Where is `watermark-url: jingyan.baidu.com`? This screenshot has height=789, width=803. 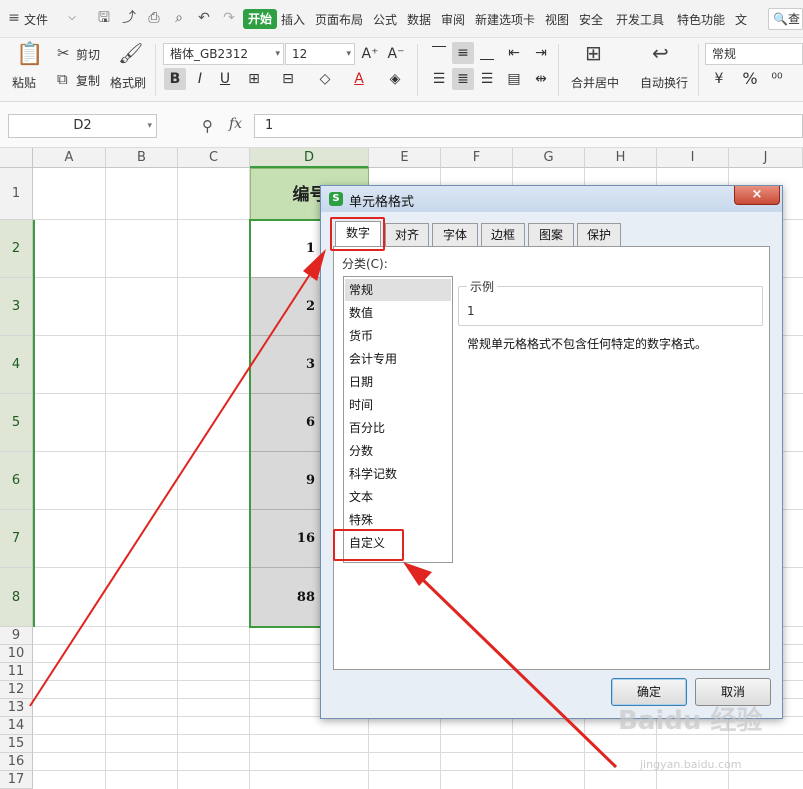
watermark-url: jingyan.baidu.com is located at coordinates (691, 764).